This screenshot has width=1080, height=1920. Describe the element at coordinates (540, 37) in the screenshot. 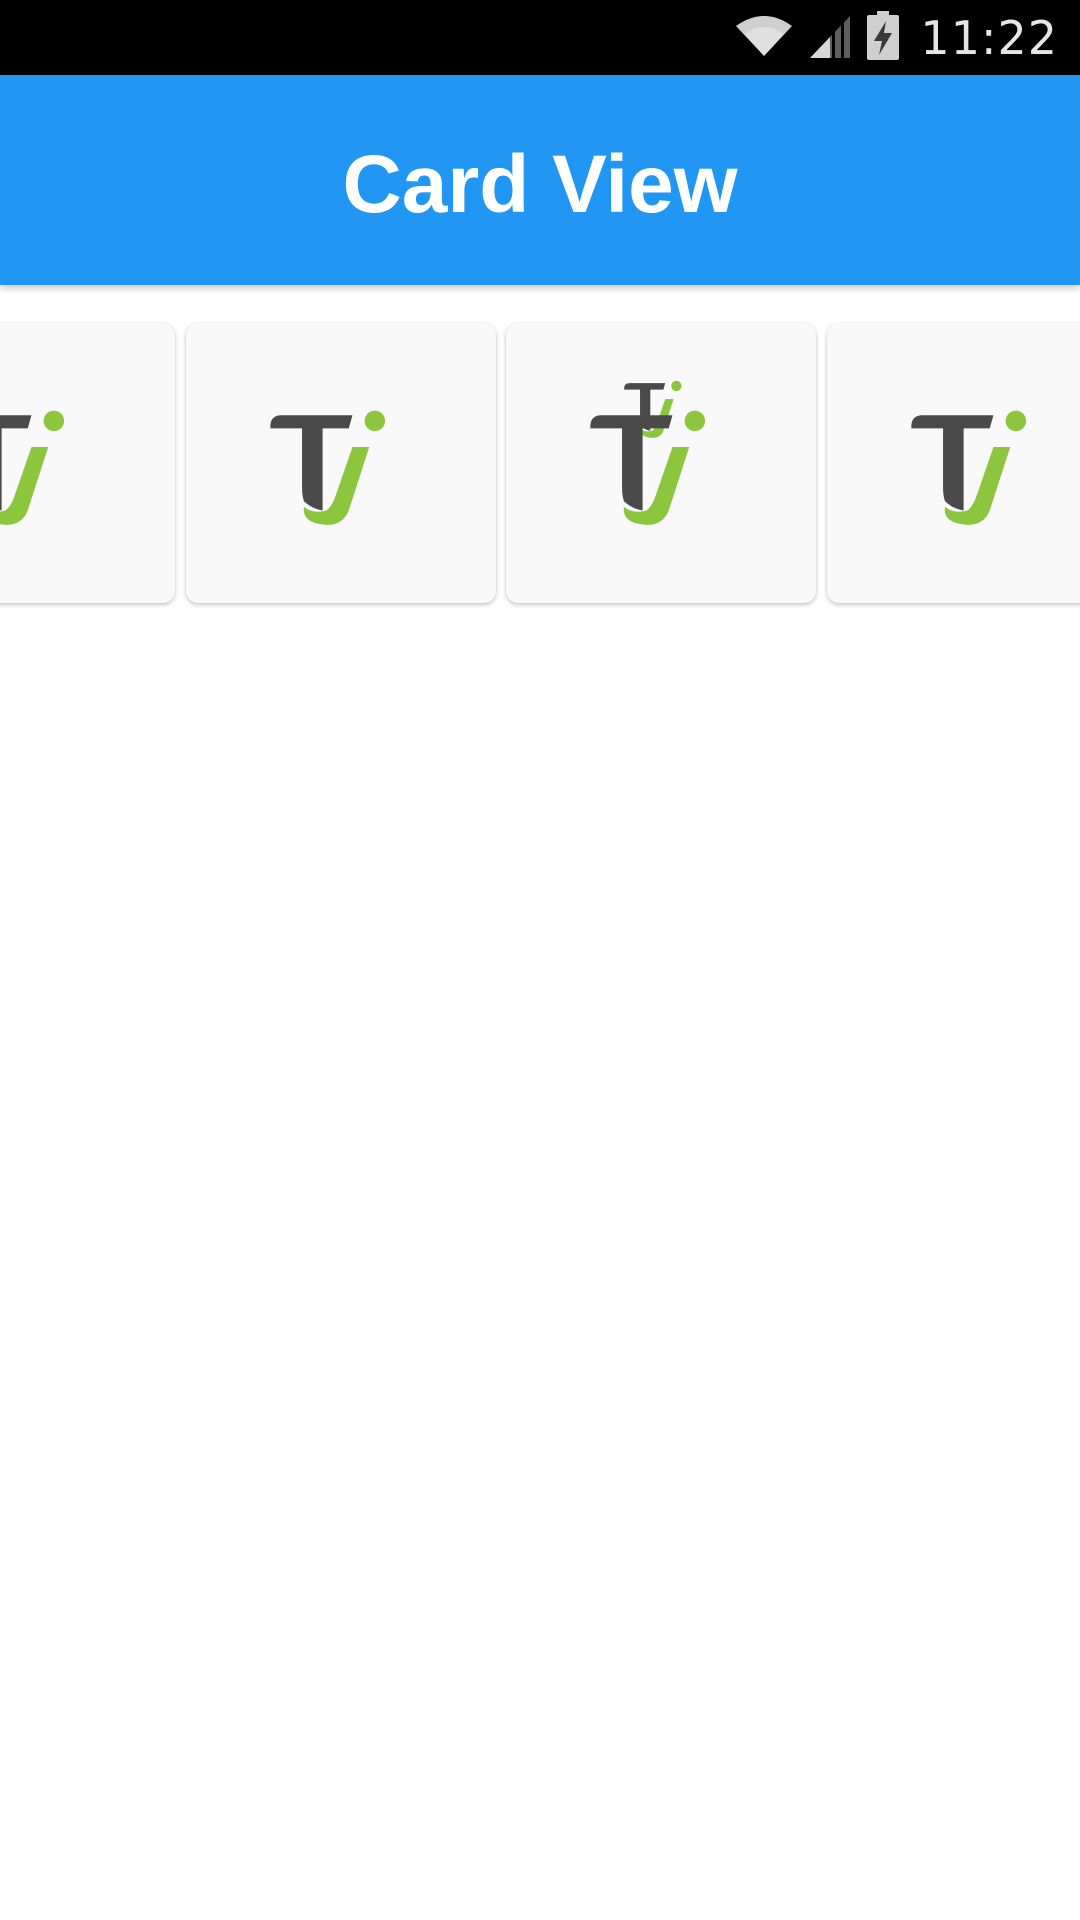

I see `status-bar: 11:22` at that location.